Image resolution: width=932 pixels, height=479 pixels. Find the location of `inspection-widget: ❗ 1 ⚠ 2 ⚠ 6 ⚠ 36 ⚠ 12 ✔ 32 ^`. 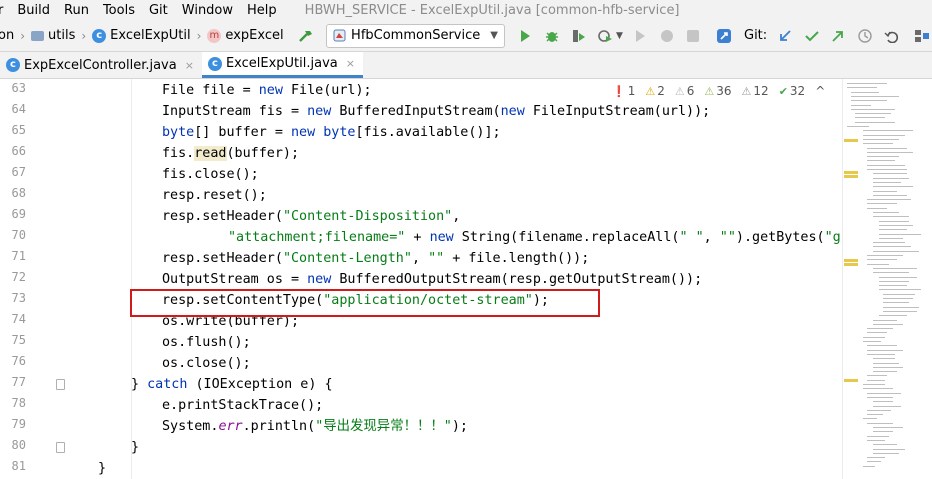

inspection-widget: ❗ 1 ⚠ 2 ⚠ 6 ⚠ 36 ⚠ 12 ✔ 32 ^ is located at coordinates (724, 91).